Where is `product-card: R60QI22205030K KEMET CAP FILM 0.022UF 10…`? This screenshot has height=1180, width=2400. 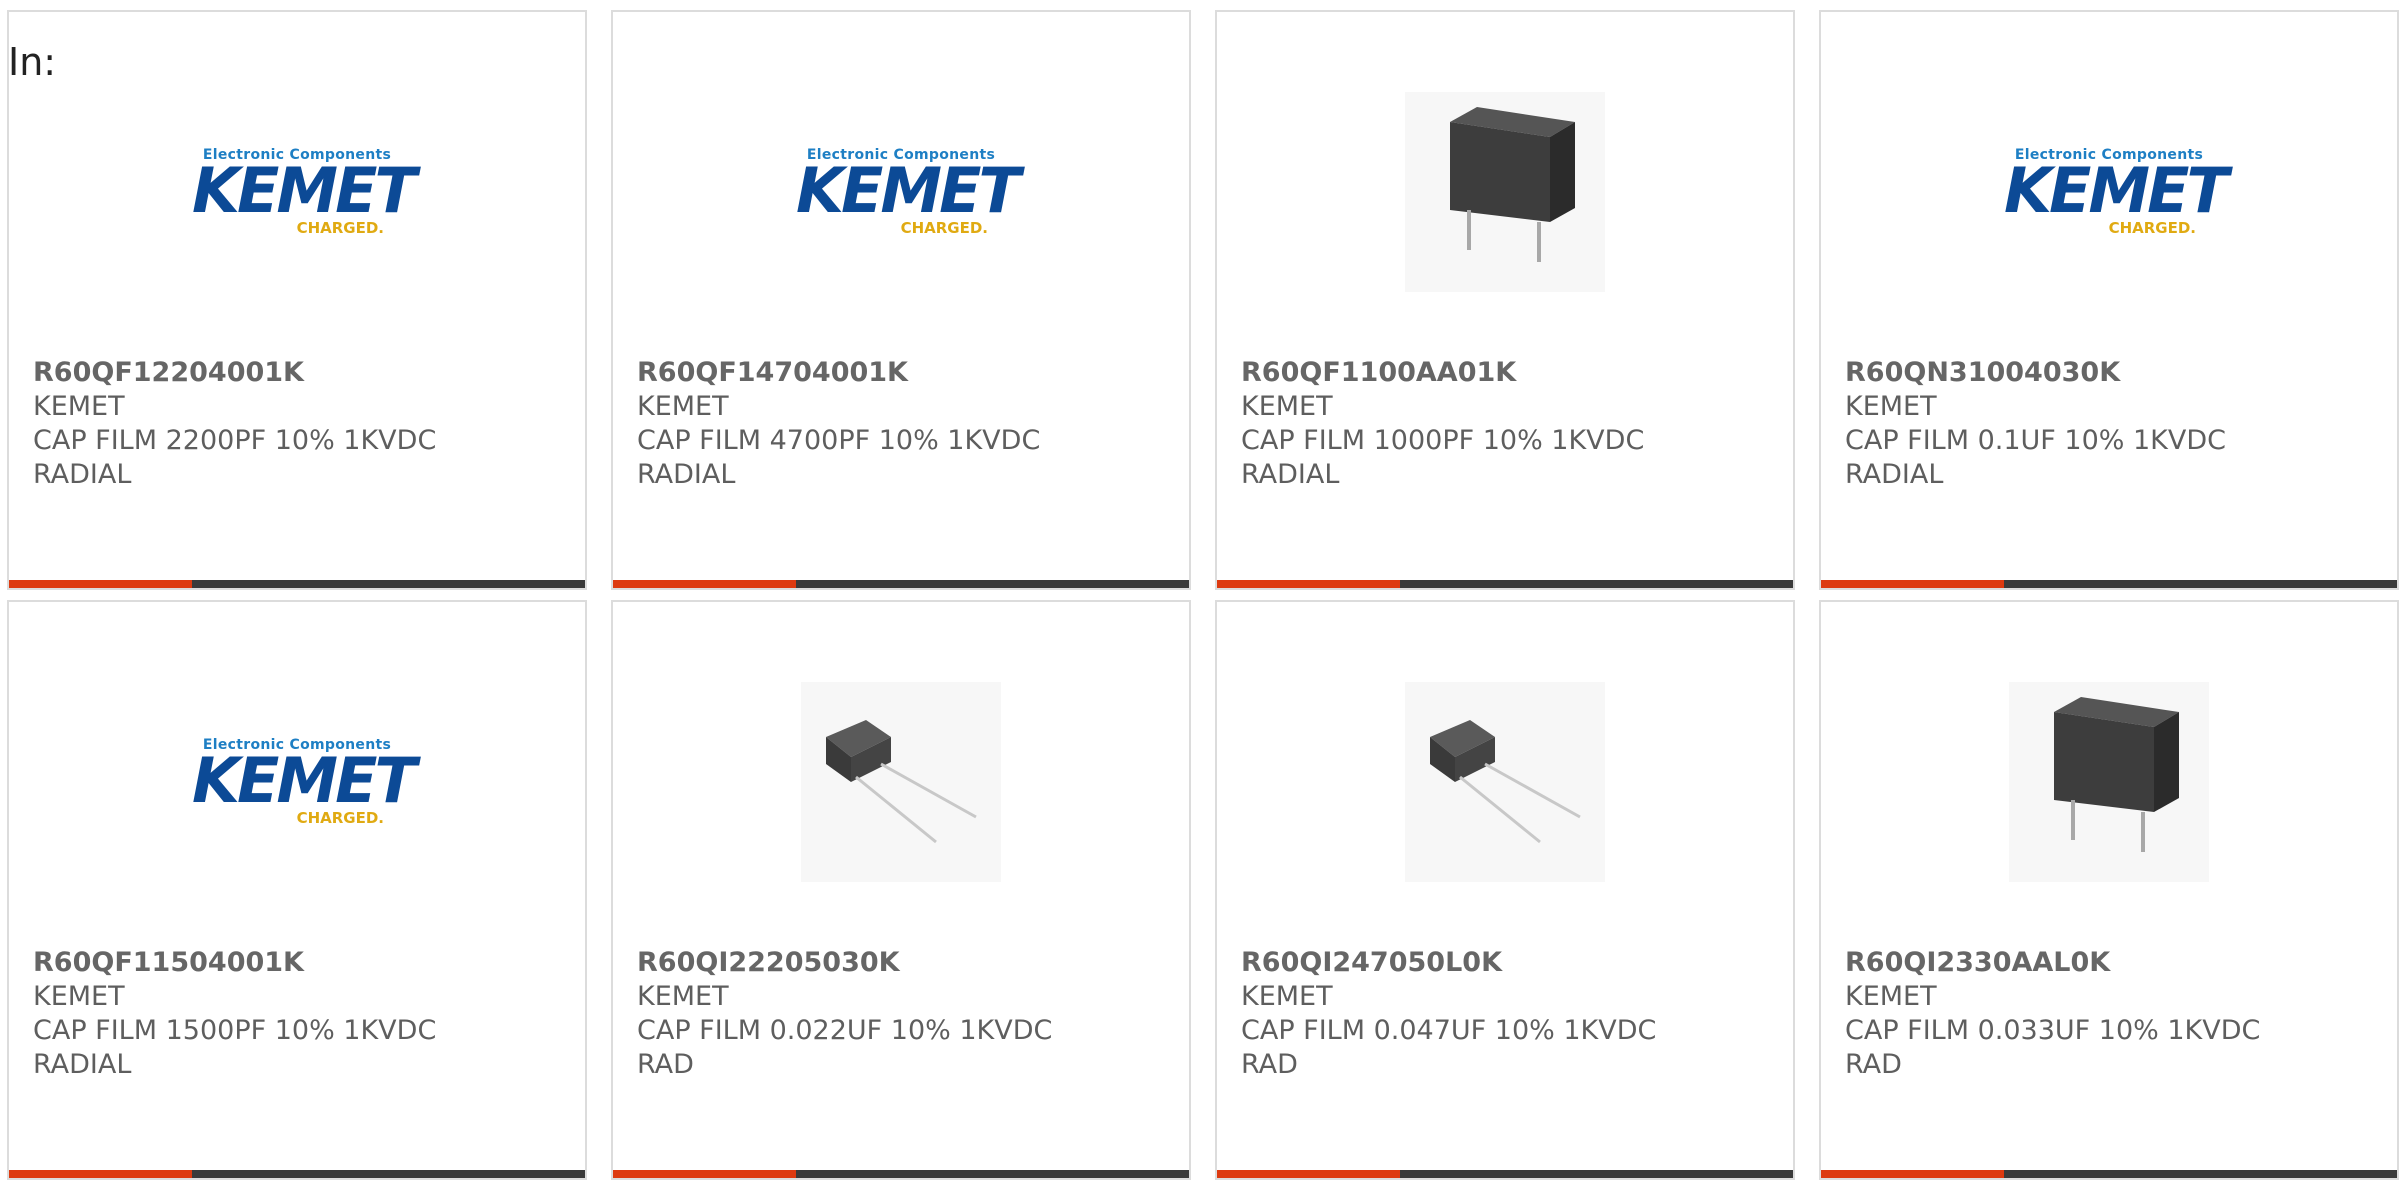
product-card: R60QI22205030K KEMET CAP FILM 0.022UF 10… is located at coordinates (901, 890).